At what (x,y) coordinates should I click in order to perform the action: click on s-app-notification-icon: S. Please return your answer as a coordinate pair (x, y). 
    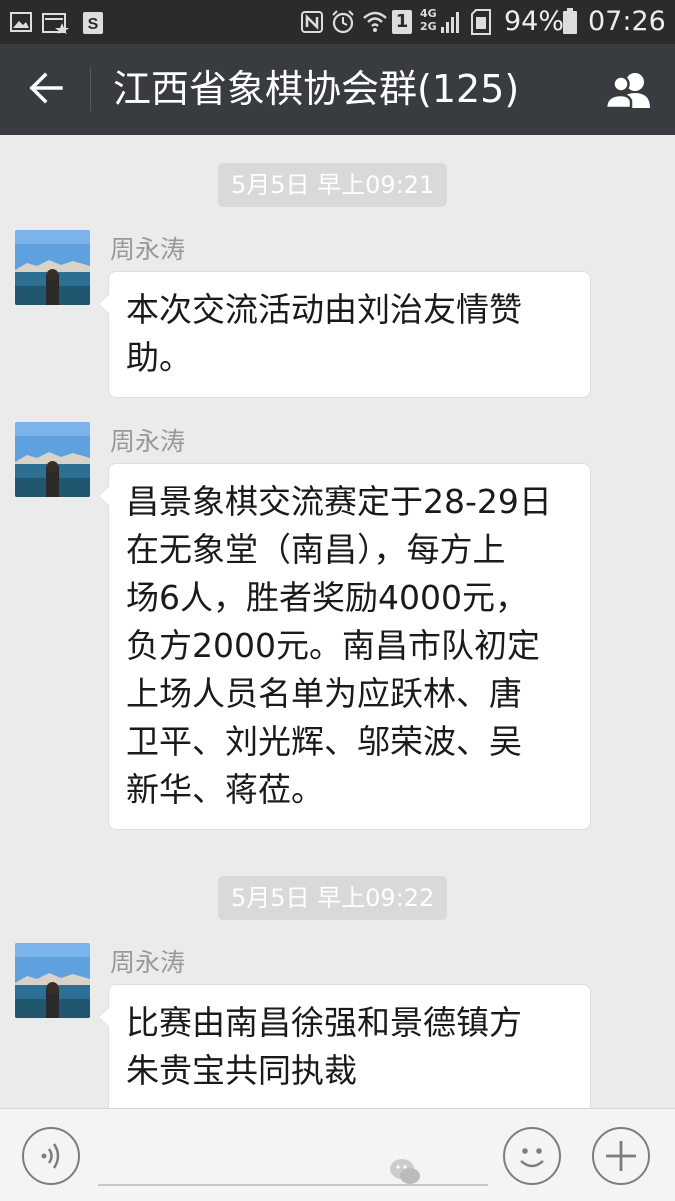
    Looking at the image, I should click on (93, 23).